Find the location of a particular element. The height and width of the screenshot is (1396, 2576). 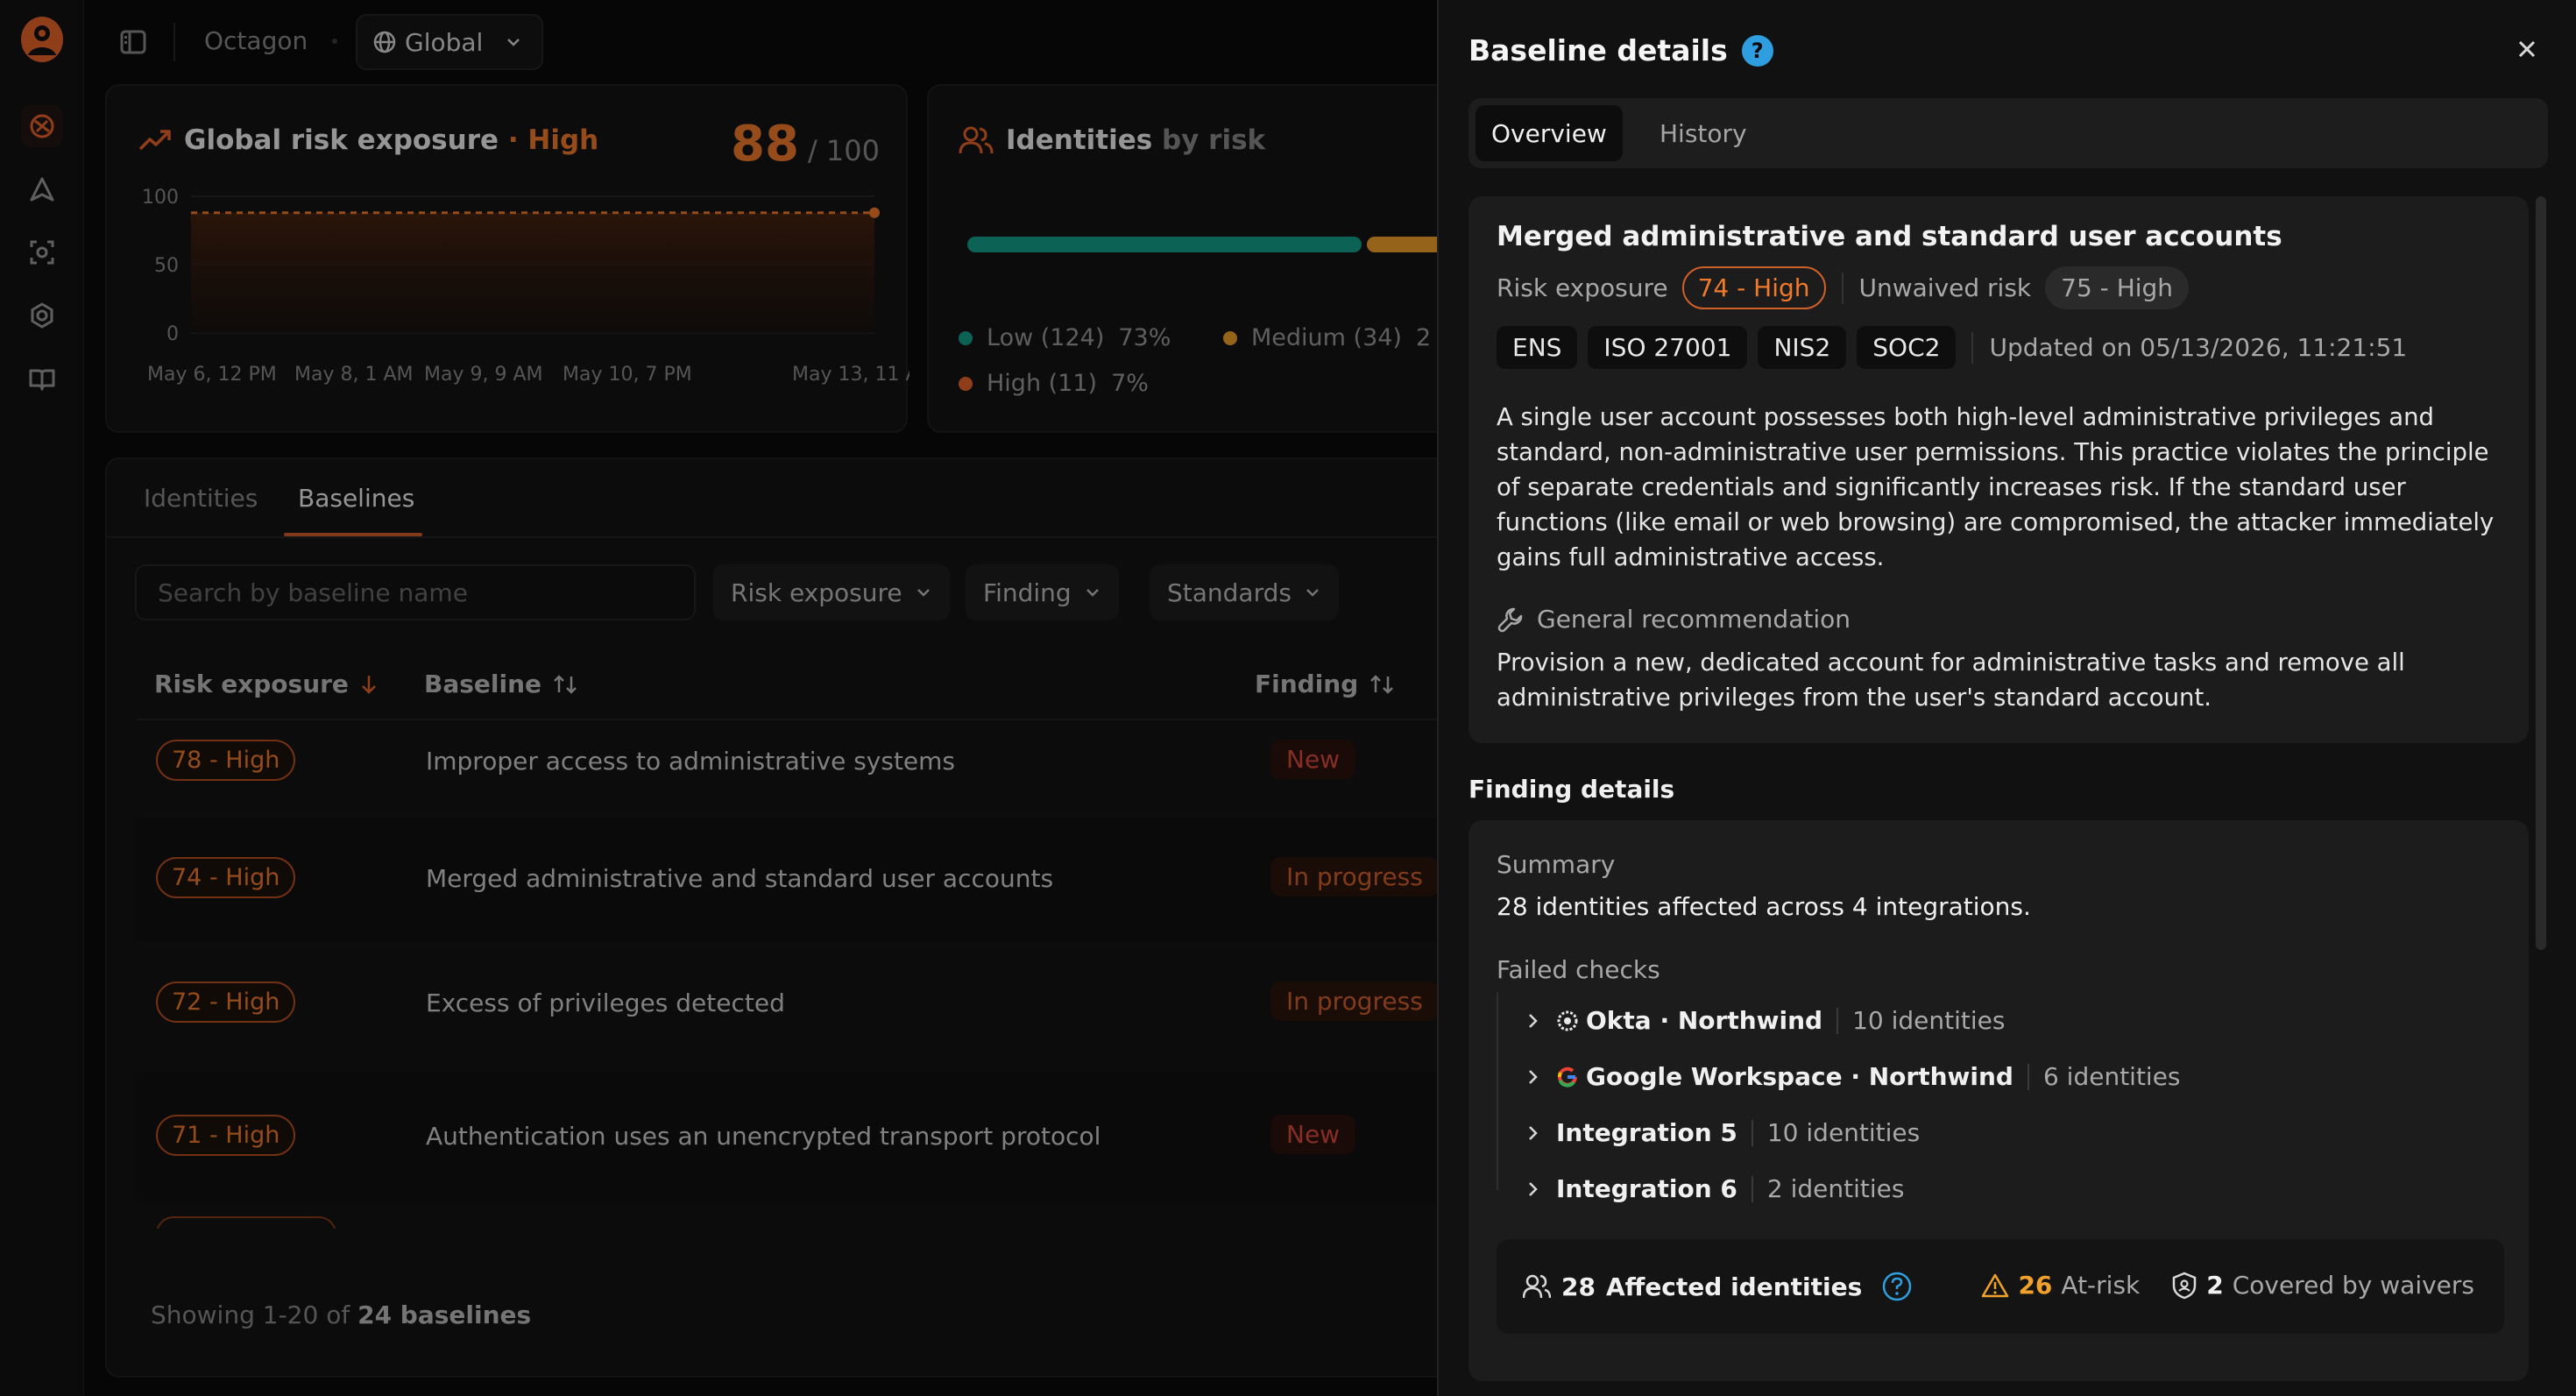

recommendation-label: General recommendation is located at coordinates (1694, 619).